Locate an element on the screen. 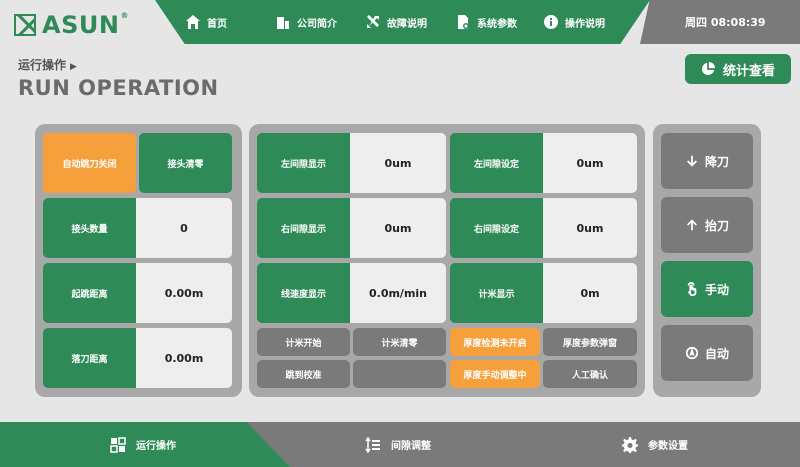 Image resolution: width=800 pixels, height=467 pixels. left-gap-display-label: 左间隙显示 is located at coordinates (303, 163).